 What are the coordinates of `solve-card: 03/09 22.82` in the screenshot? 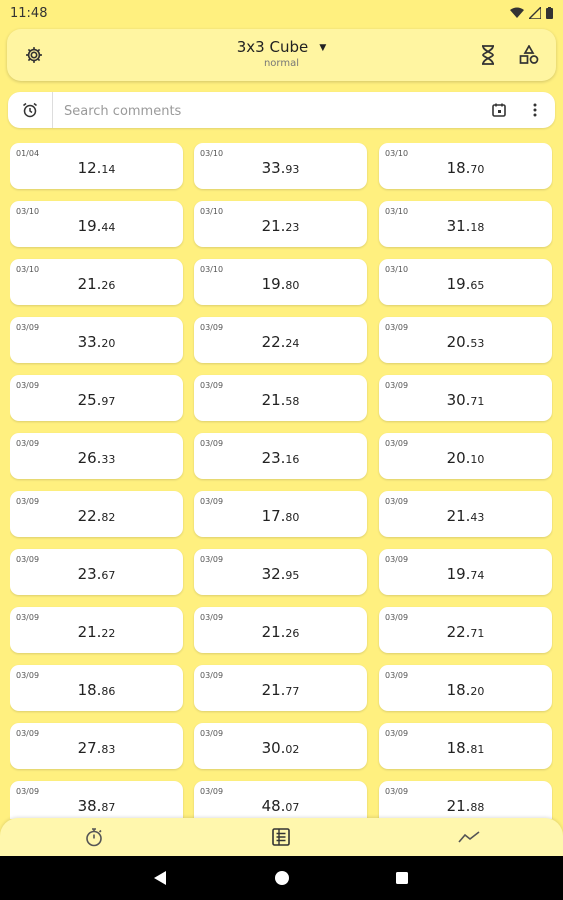 It's located at (96, 514).